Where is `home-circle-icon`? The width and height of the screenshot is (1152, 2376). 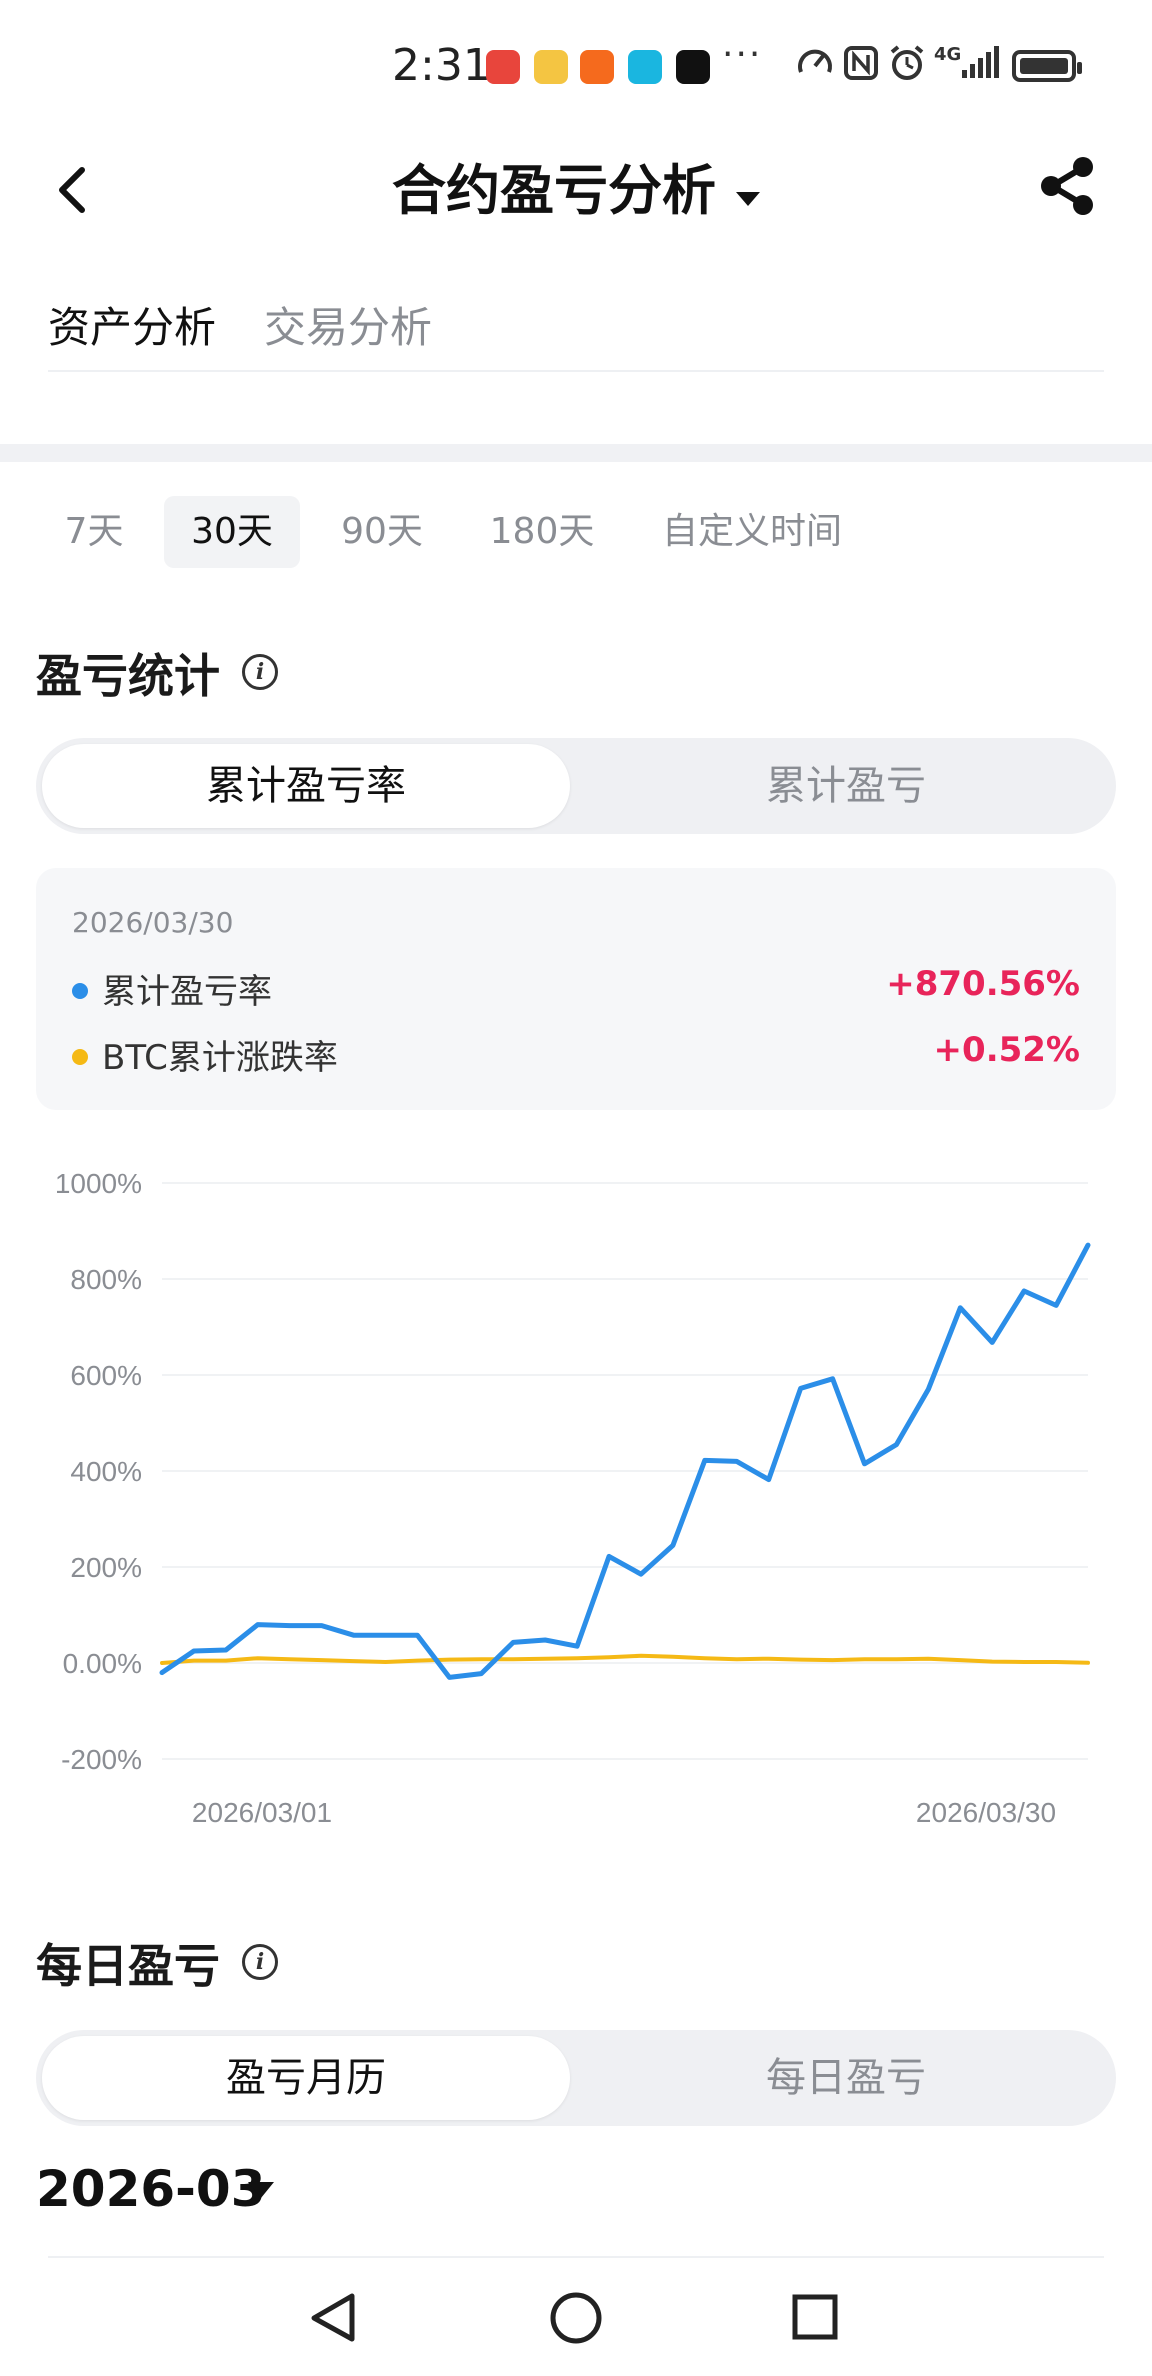 home-circle-icon is located at coordinates (576, 2318).